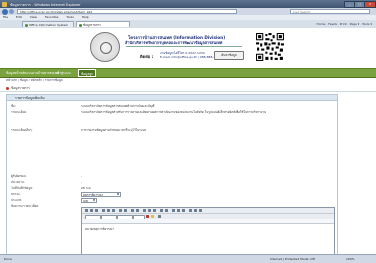 This screenshot has width=376, height=263. What do you see at coordinates (18, 182) in the screenshot?
I see `field-label: หน่วยงาน:` at bounding box center [18, 182].